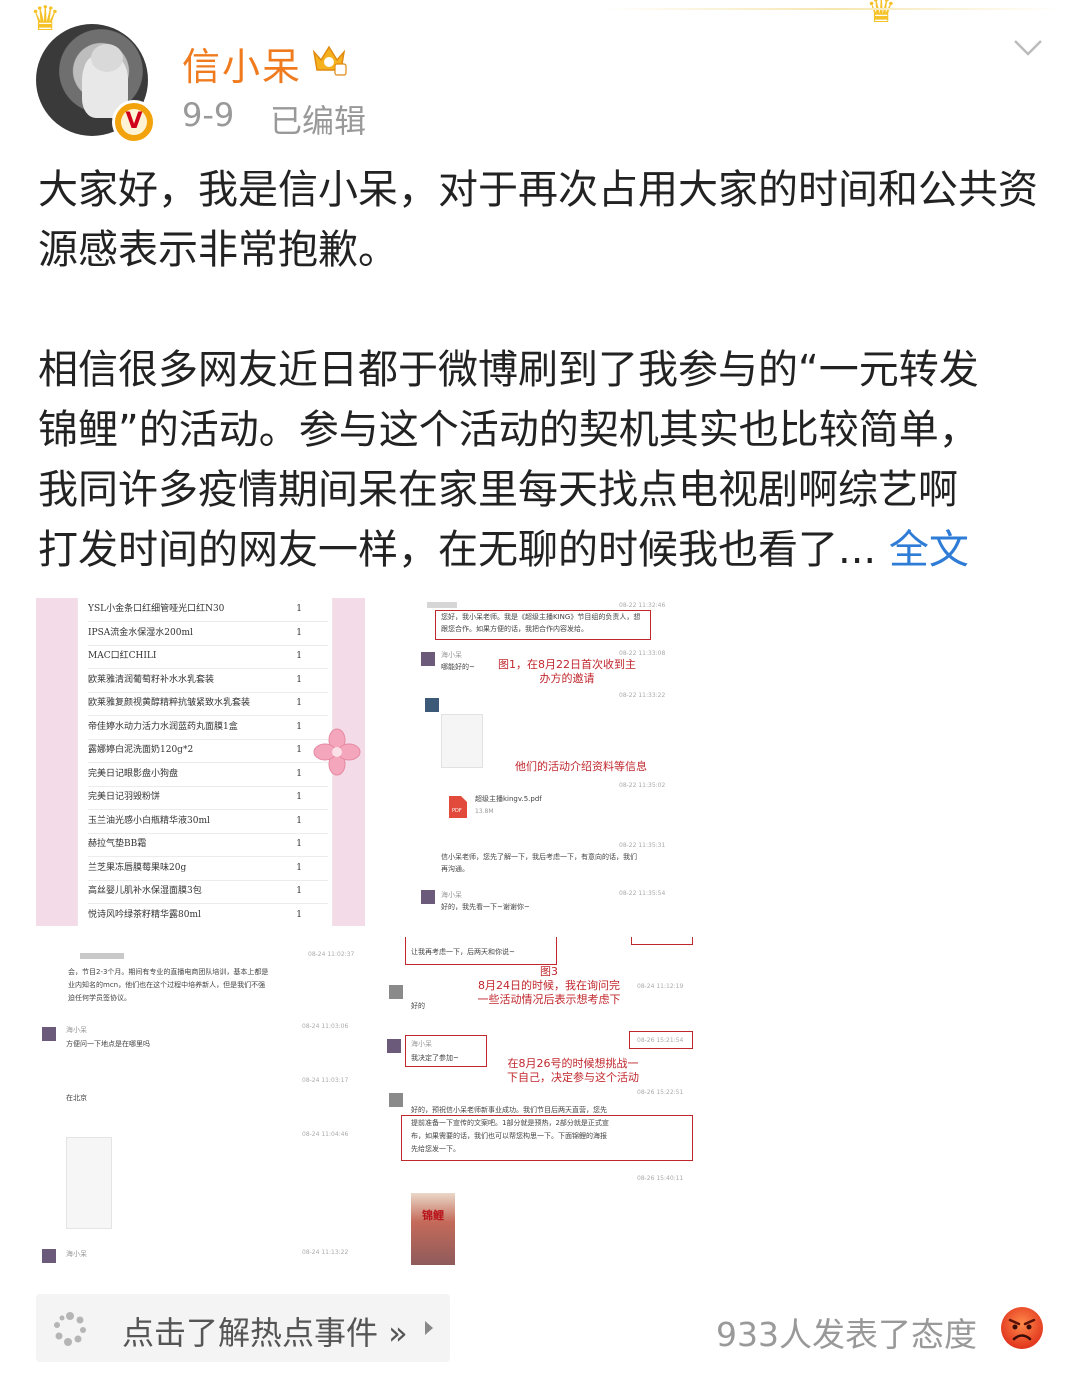 This screenshot has width=1080, height=1373. I want to click on annotation-text: 他们的活动介绍资料等信息, so click(581, 766).